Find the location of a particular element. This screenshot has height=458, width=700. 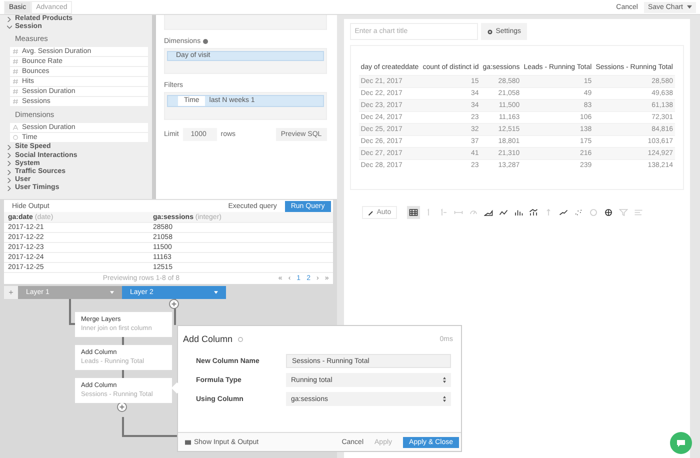

combo-chart-icon is located at coordinates (533, 212).